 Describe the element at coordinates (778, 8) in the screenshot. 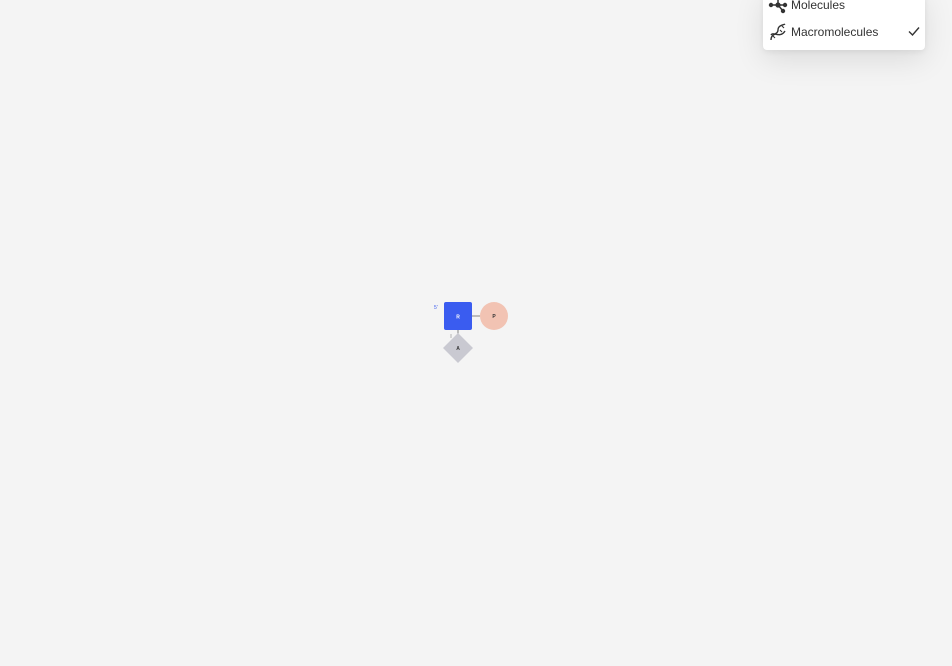

I see `molecules-icon` at that location.